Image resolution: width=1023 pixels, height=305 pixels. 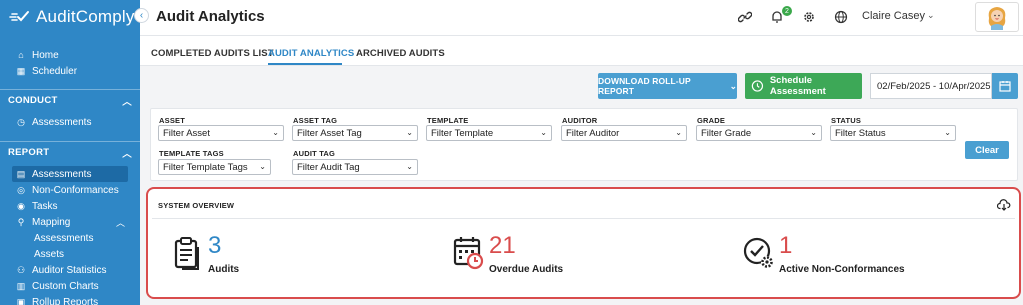 I want to click on audit-tag-filter-select: Filter Audit Tag ⌄, so click(x=355, y=167).